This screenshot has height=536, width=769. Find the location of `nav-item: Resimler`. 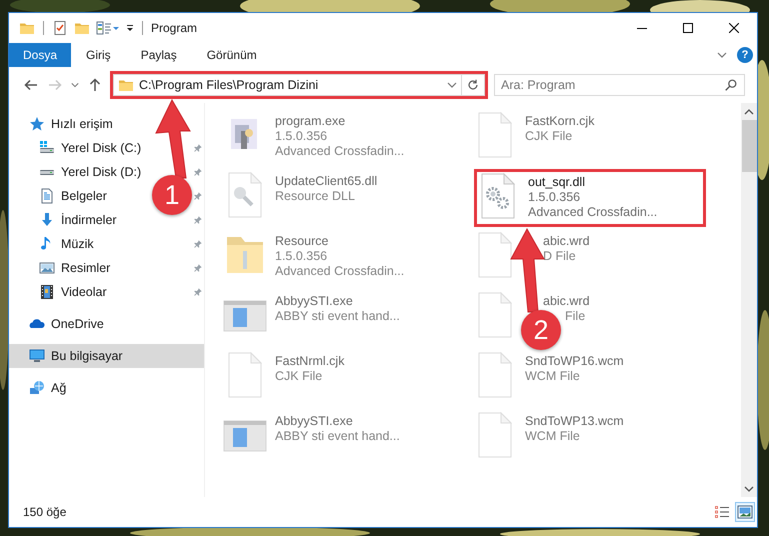

nav-item: Resimler is located at coordinates (61, 268).